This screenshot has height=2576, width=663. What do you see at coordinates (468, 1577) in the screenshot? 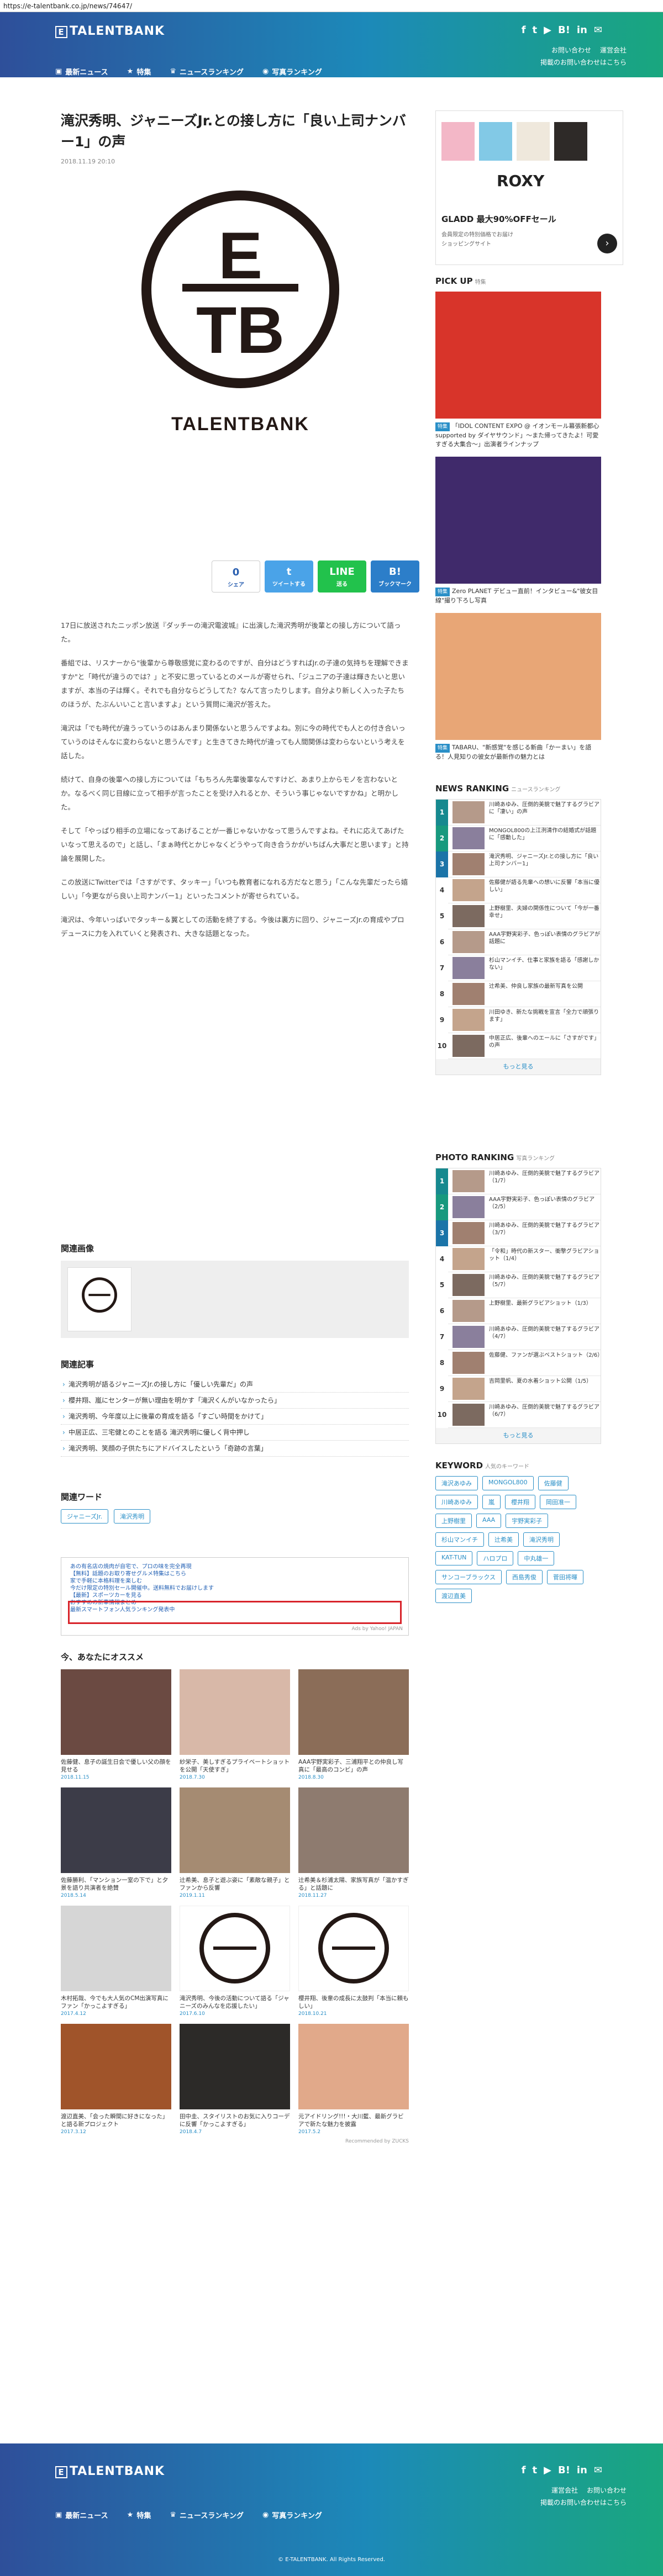
I see `keyword-tag: サンコーブラックス` at bounding box center [468, 1577].